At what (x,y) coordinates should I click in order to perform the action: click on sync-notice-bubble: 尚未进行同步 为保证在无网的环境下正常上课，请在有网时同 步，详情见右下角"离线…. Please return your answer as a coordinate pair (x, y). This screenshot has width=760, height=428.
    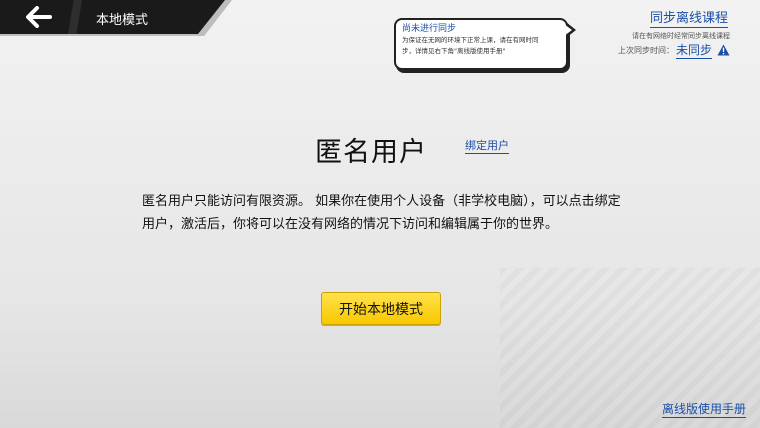
    Looking at the image, I should click on (481, 44).